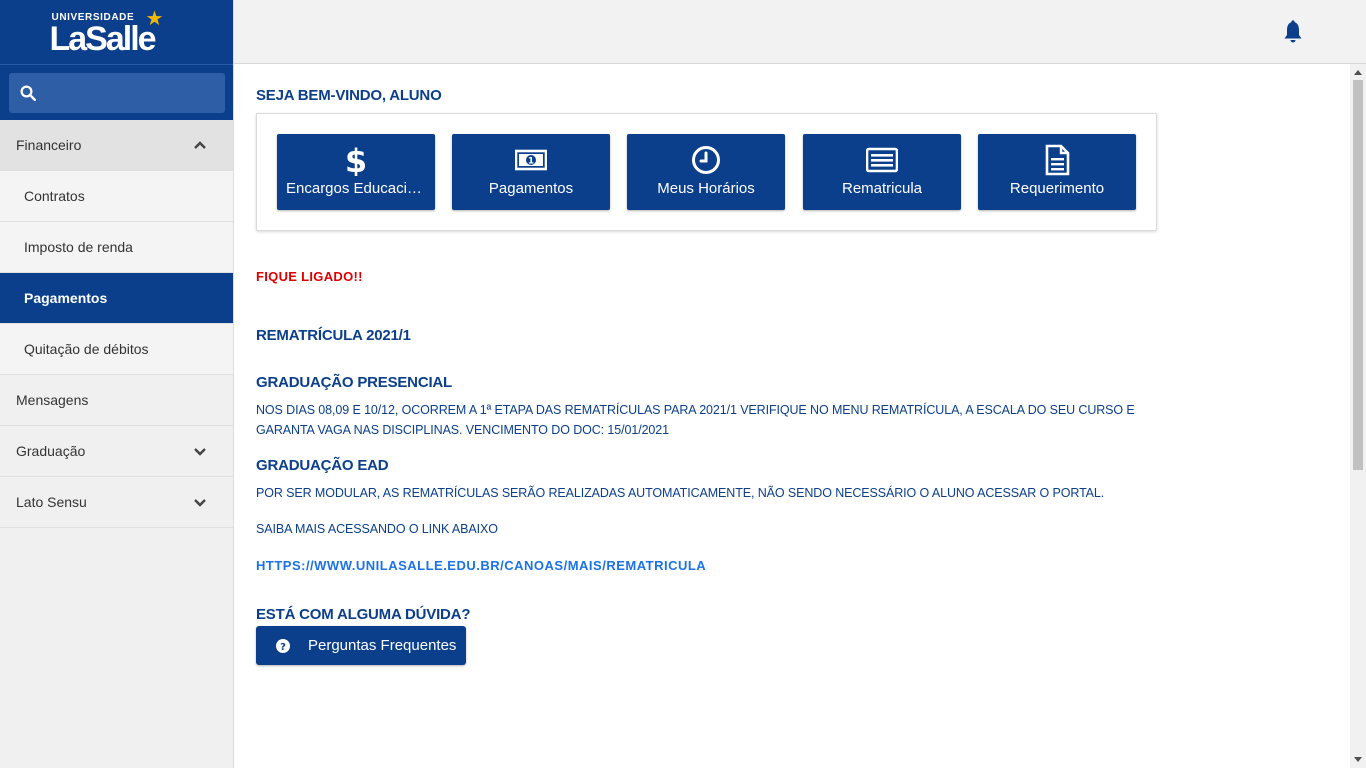 The image size is (1366, 768). I want to click on dollar-icon: $, so click(356, 160).